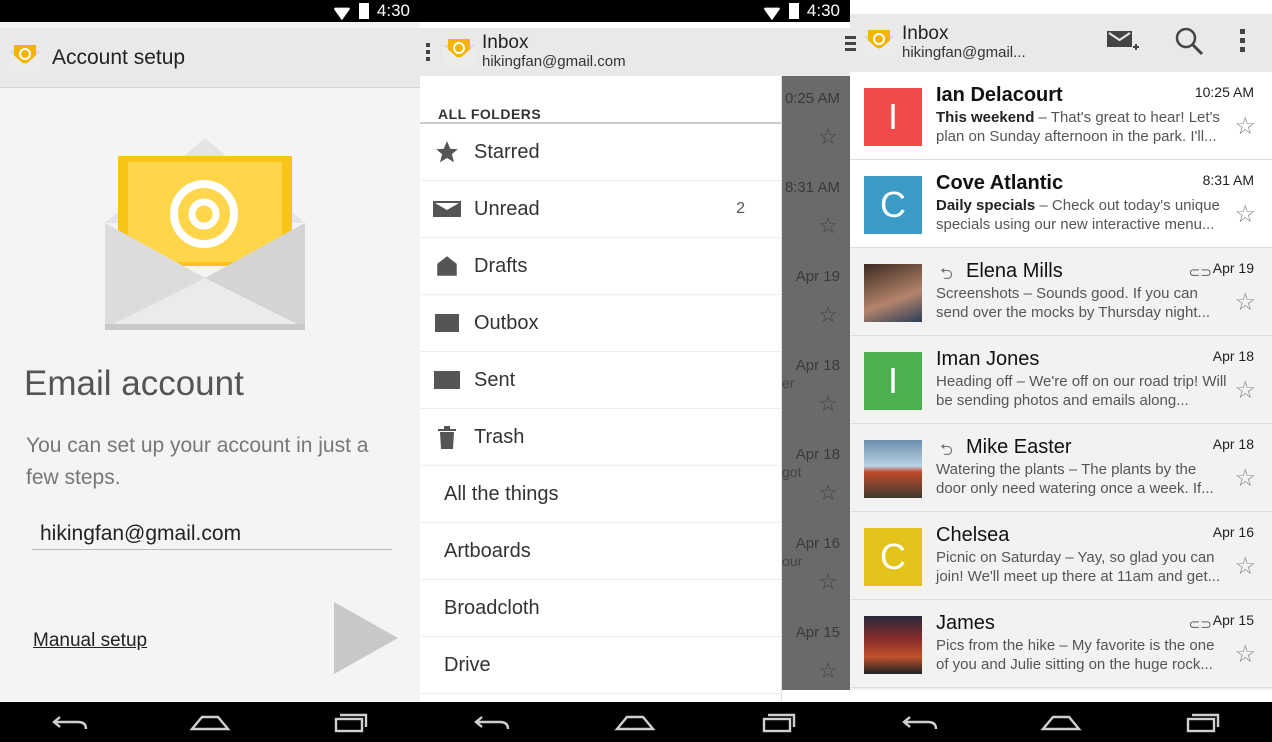 The image size is (1272, 742). Describe the element at coordinates (635, 52) in the screenshot. I see `action-bar: Inbox hikingfan@gmail.com` at that location.